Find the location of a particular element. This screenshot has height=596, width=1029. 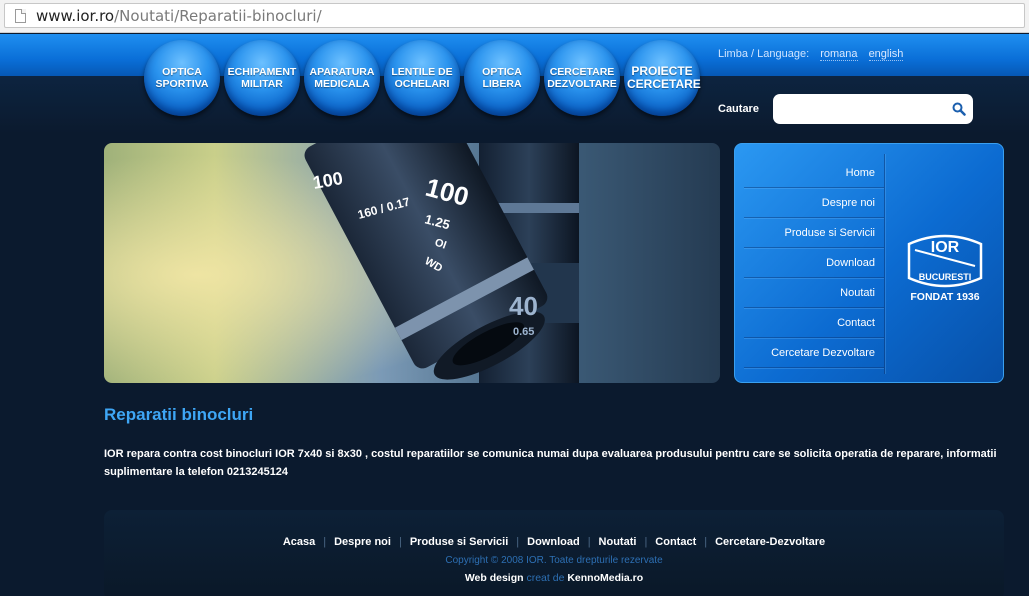

side-menu-item-download: Download is located at coordinates (814, 263).